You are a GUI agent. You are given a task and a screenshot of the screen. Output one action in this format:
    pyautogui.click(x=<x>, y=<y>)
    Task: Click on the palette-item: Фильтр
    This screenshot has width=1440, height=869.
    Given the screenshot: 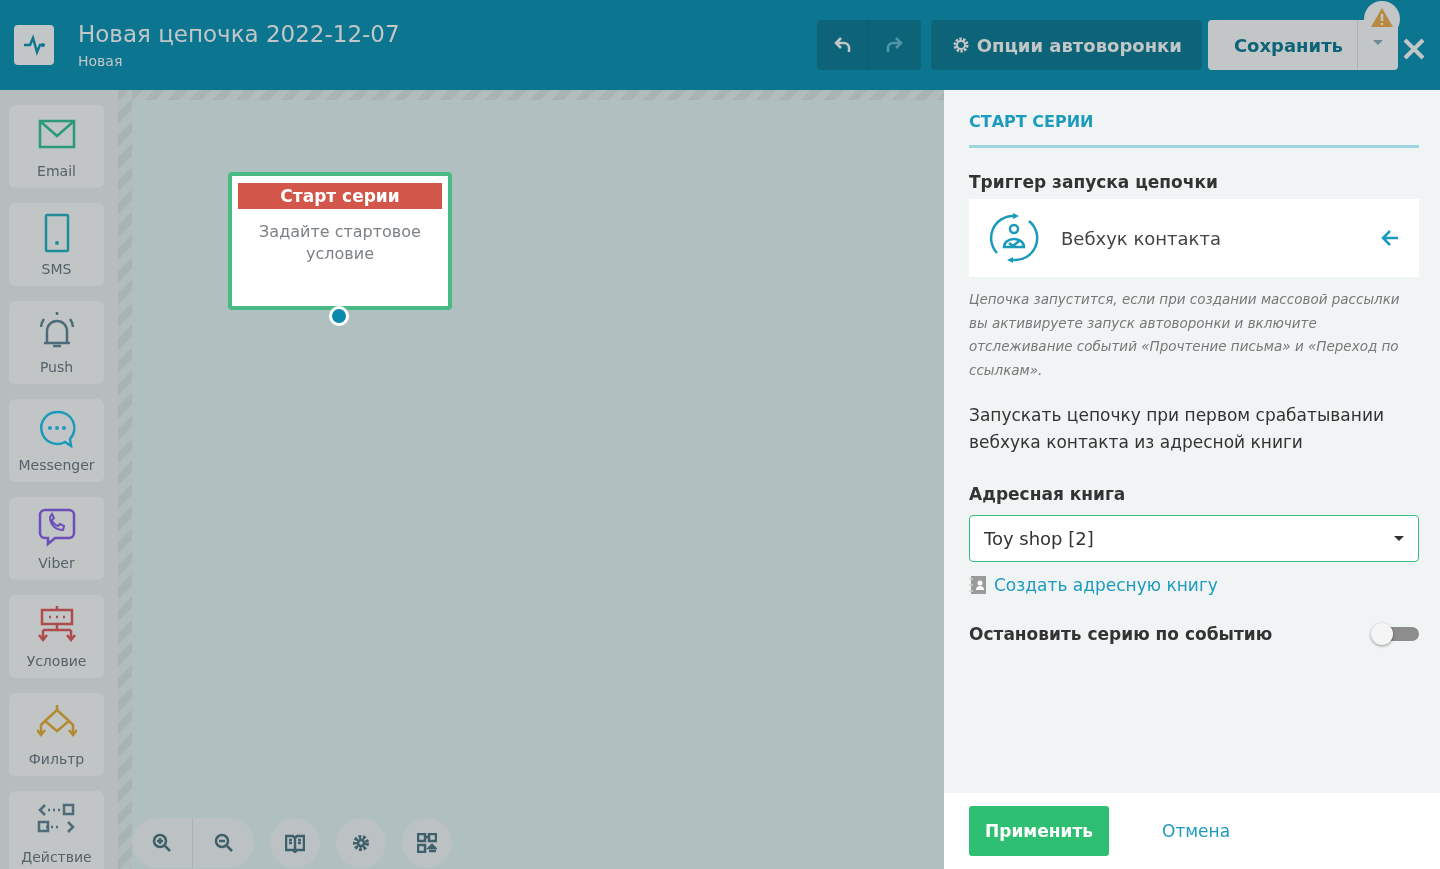 What is the action you would take?
    pyautogui.click(x=56, y=734)
    